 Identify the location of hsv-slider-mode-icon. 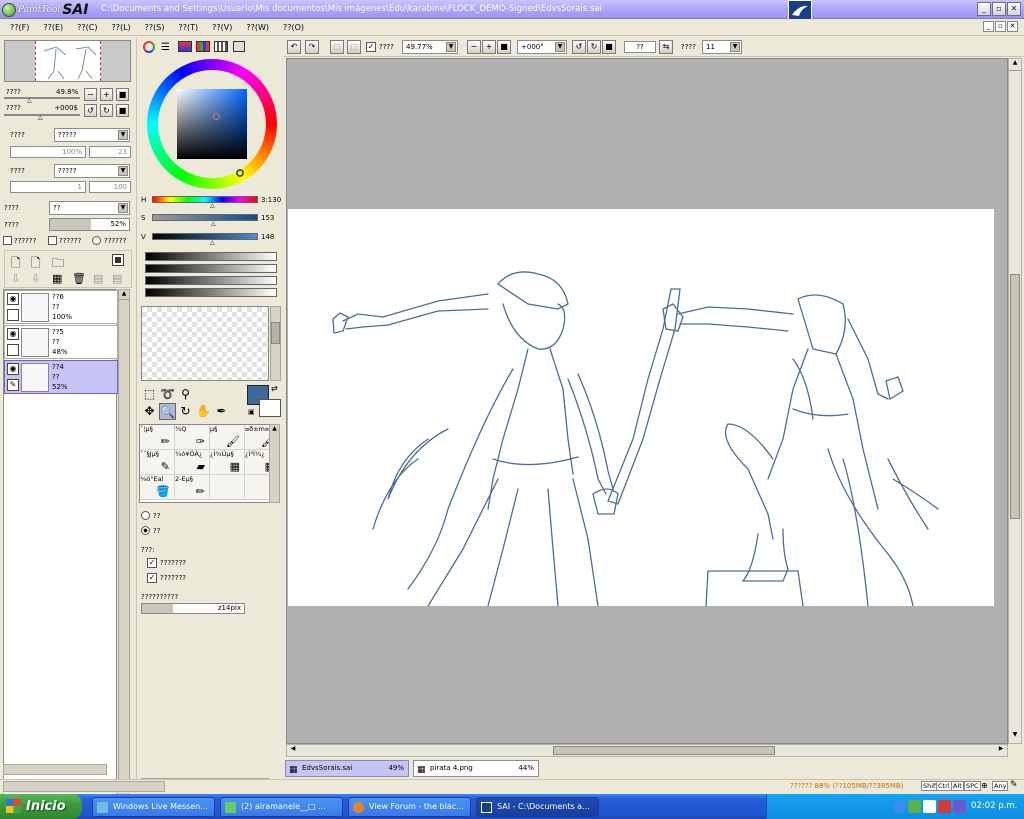
(185, 46).